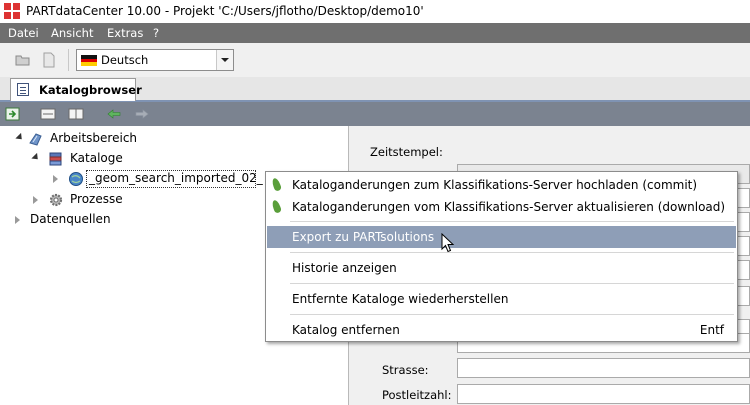 The image size is (750, 405). I want to click on workspace-icon, so click(36, 139).